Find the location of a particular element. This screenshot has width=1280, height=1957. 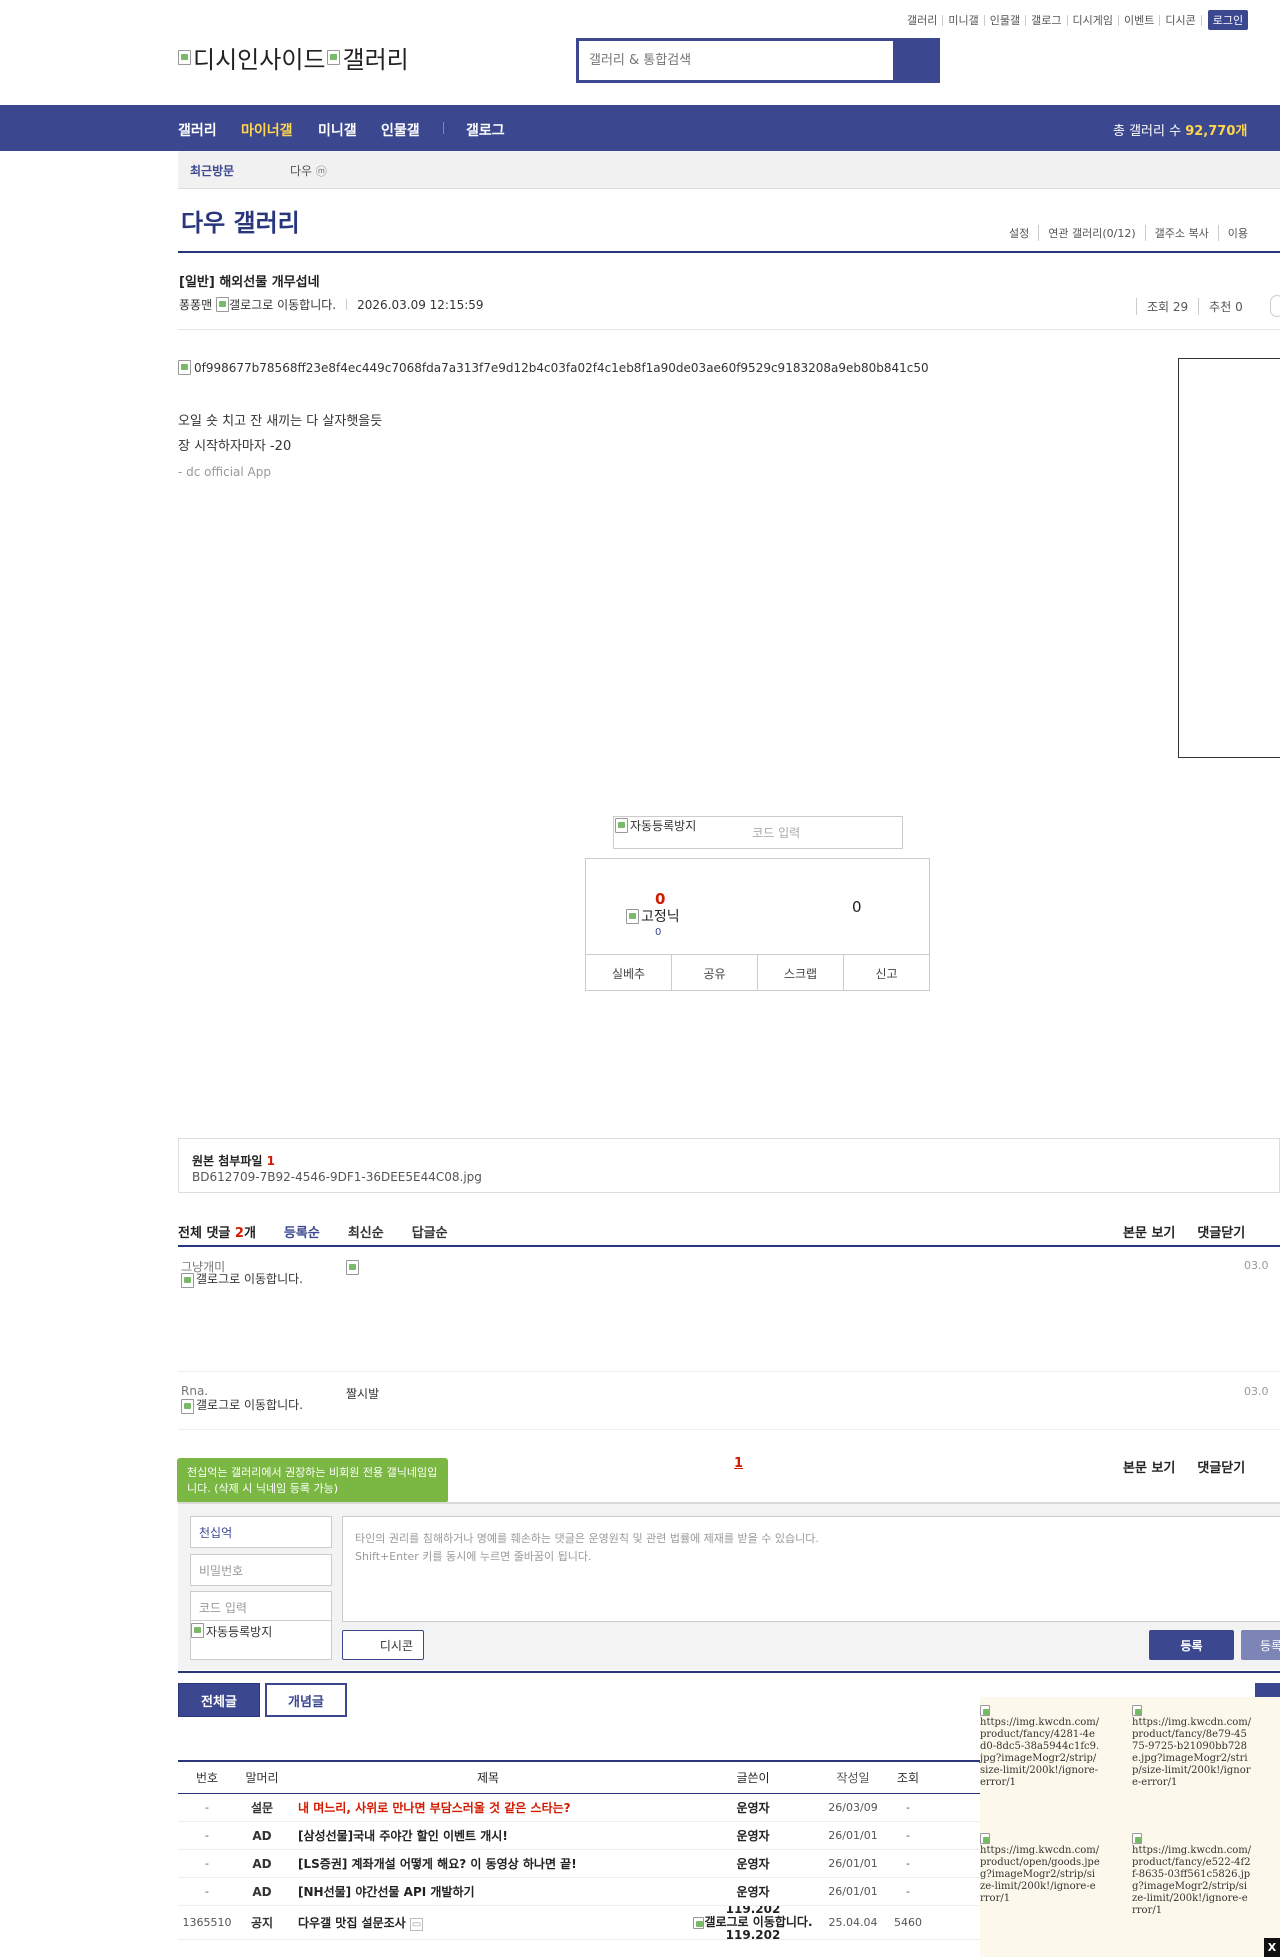

comment-page-number: 1 is located at coordinates (738, 1463).